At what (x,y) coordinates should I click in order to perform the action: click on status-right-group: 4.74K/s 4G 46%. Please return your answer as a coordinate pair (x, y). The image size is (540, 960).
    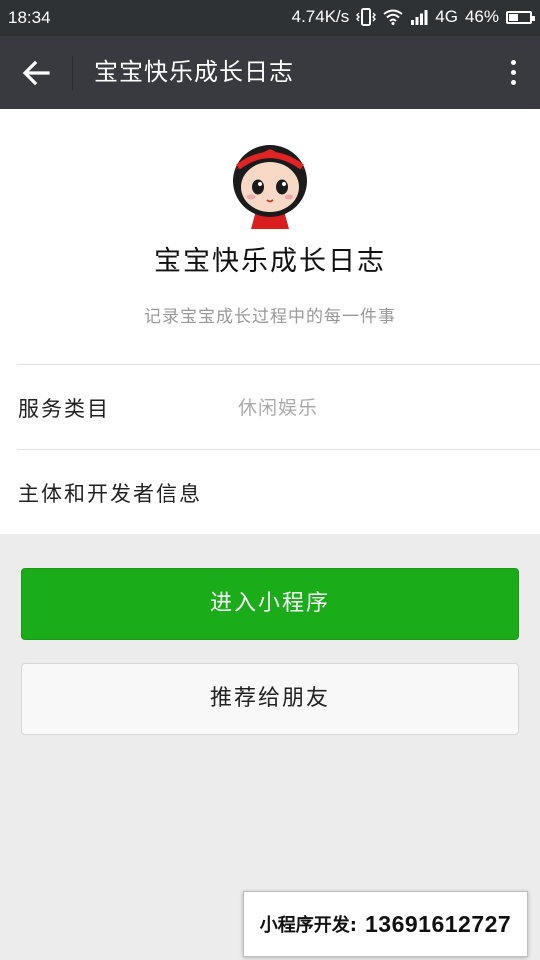
    Looking at the image, I should click on (413, 17).